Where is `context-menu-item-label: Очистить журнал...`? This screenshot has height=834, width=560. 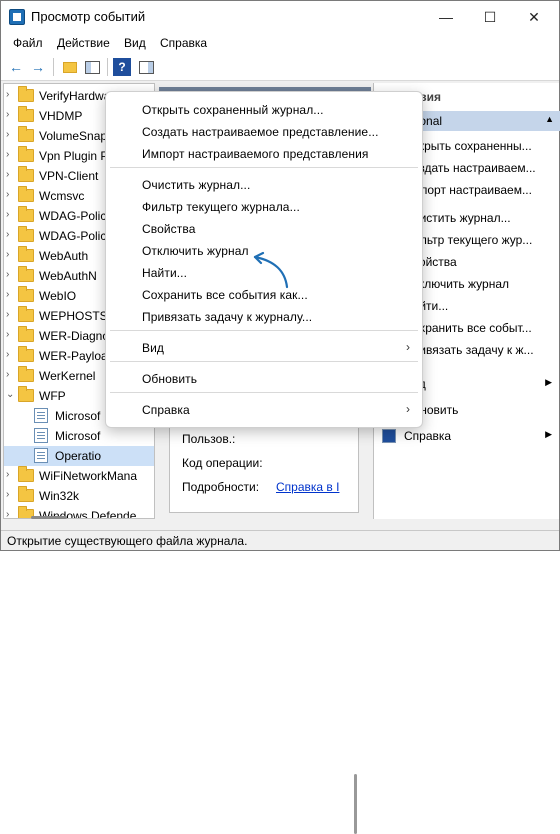 context-menu-item-label: Очистить журнал... is located at coordinates (196, 185).